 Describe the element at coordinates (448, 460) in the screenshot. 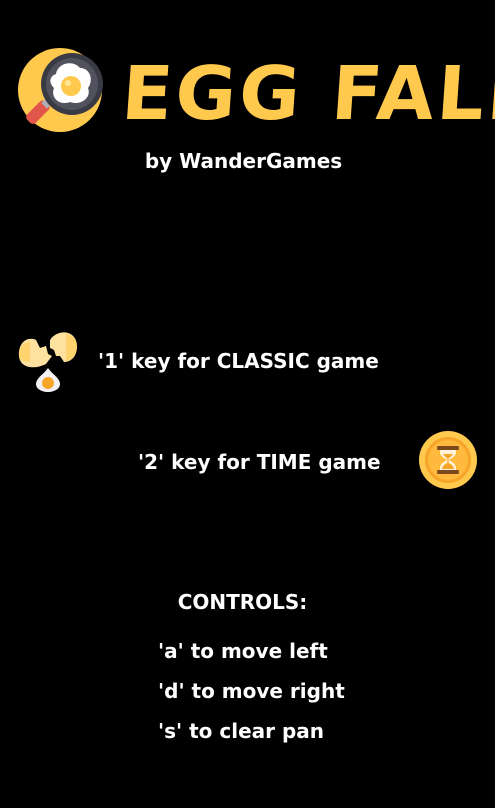

I see `hourglass-icon` at that location.